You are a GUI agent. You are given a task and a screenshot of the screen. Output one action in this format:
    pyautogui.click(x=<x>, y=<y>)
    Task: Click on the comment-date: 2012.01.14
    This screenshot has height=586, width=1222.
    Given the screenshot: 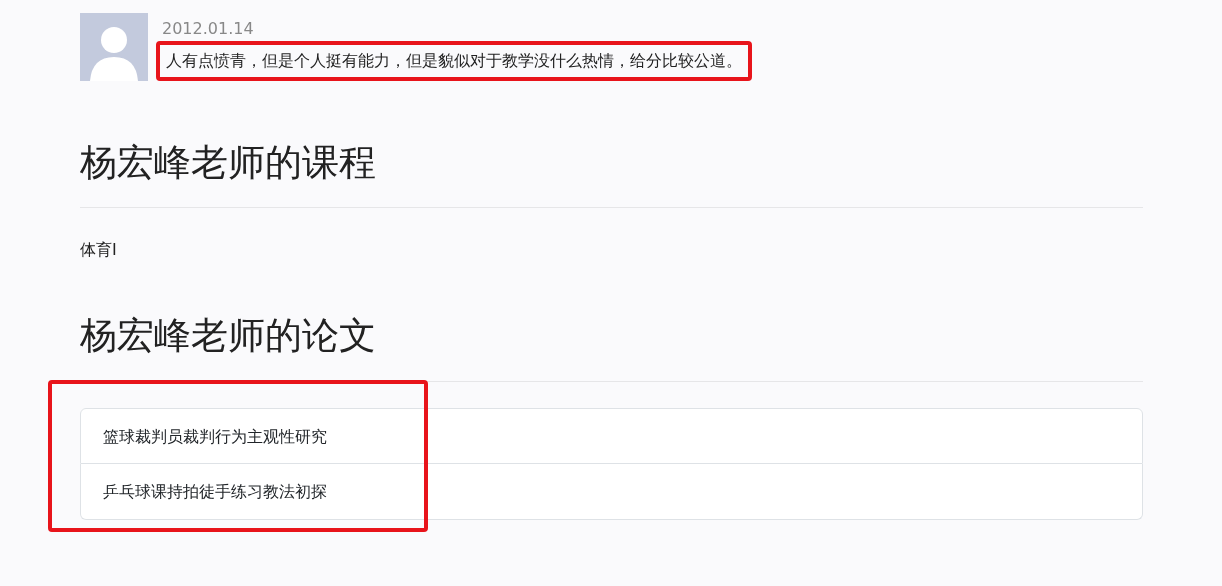 What is the action you would take?
    pyautogui.click(x=208, y=29)
    